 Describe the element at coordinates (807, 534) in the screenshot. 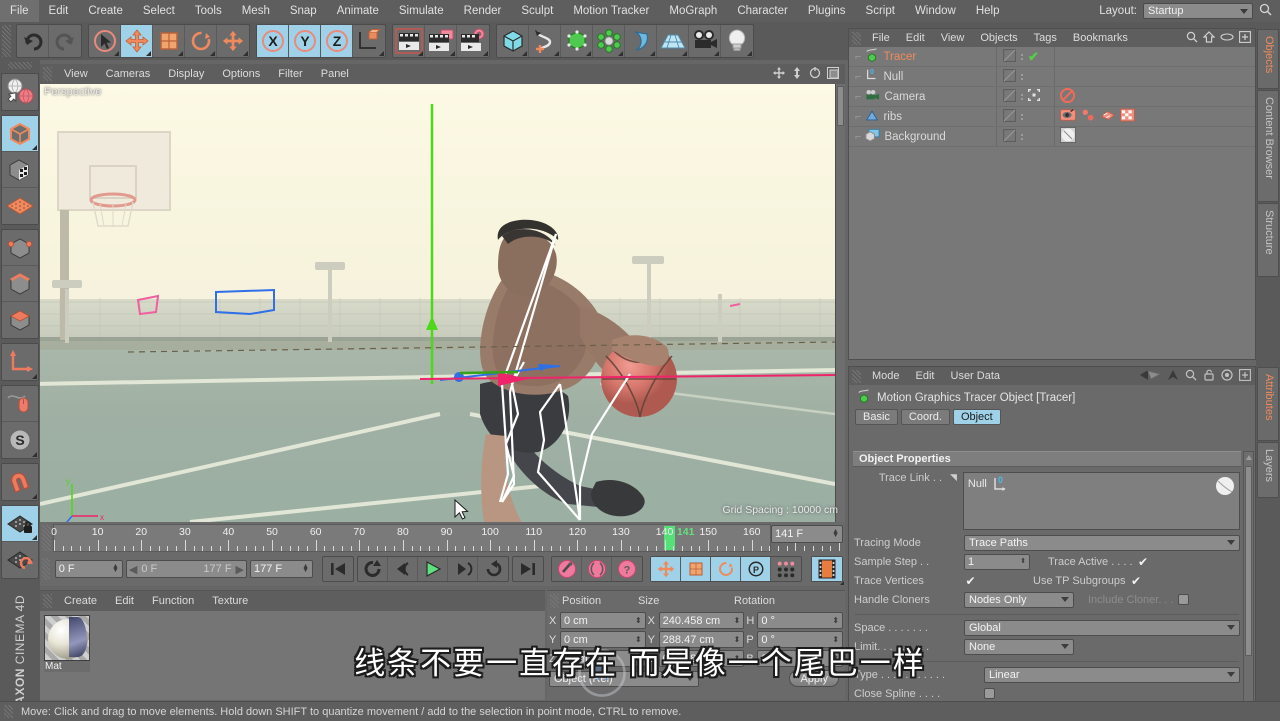

I see `current-frame-field: 141 F ▲ ▼` at that location.